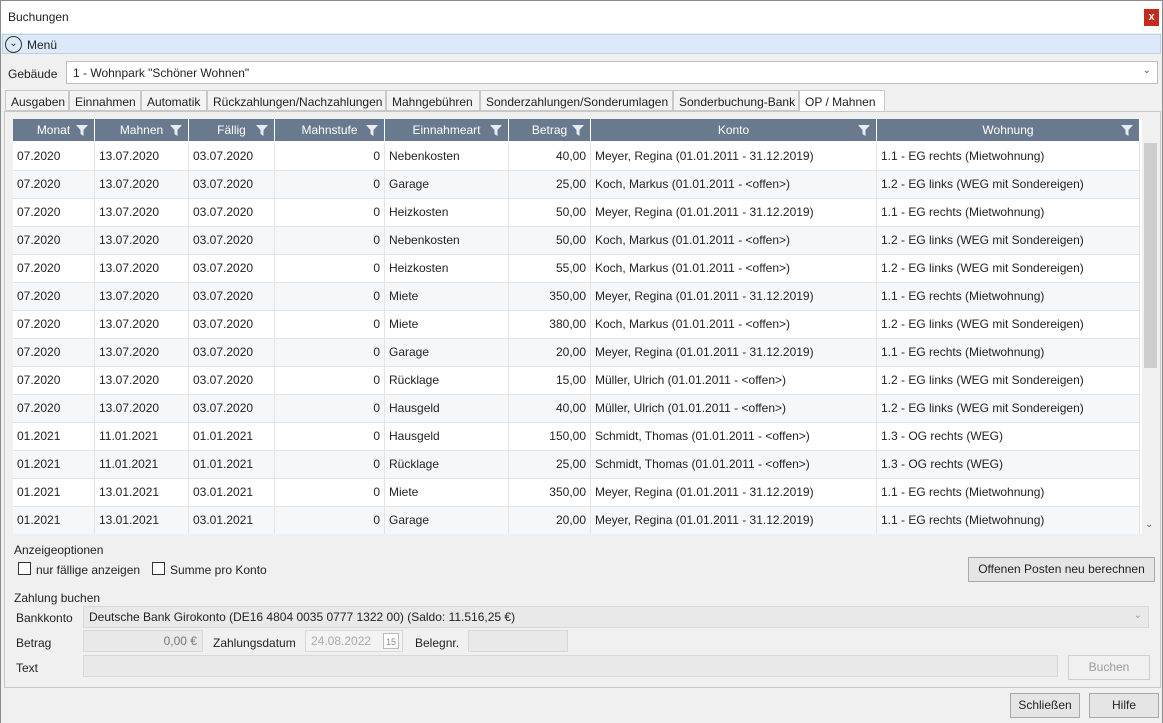 This screenshot has width=1163, height=723. What do you see at coordinates (576, 100) in the screenshot?
I see `tab-sonderzahlungen: Sonderzahlungen/Sonderumlagen` at bounding box center [576, 100].